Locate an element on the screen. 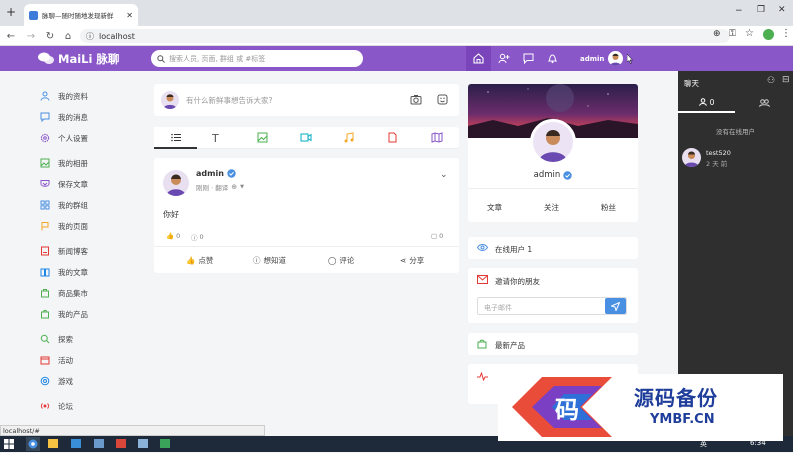  music-icon is located at coordinates (349, 137).